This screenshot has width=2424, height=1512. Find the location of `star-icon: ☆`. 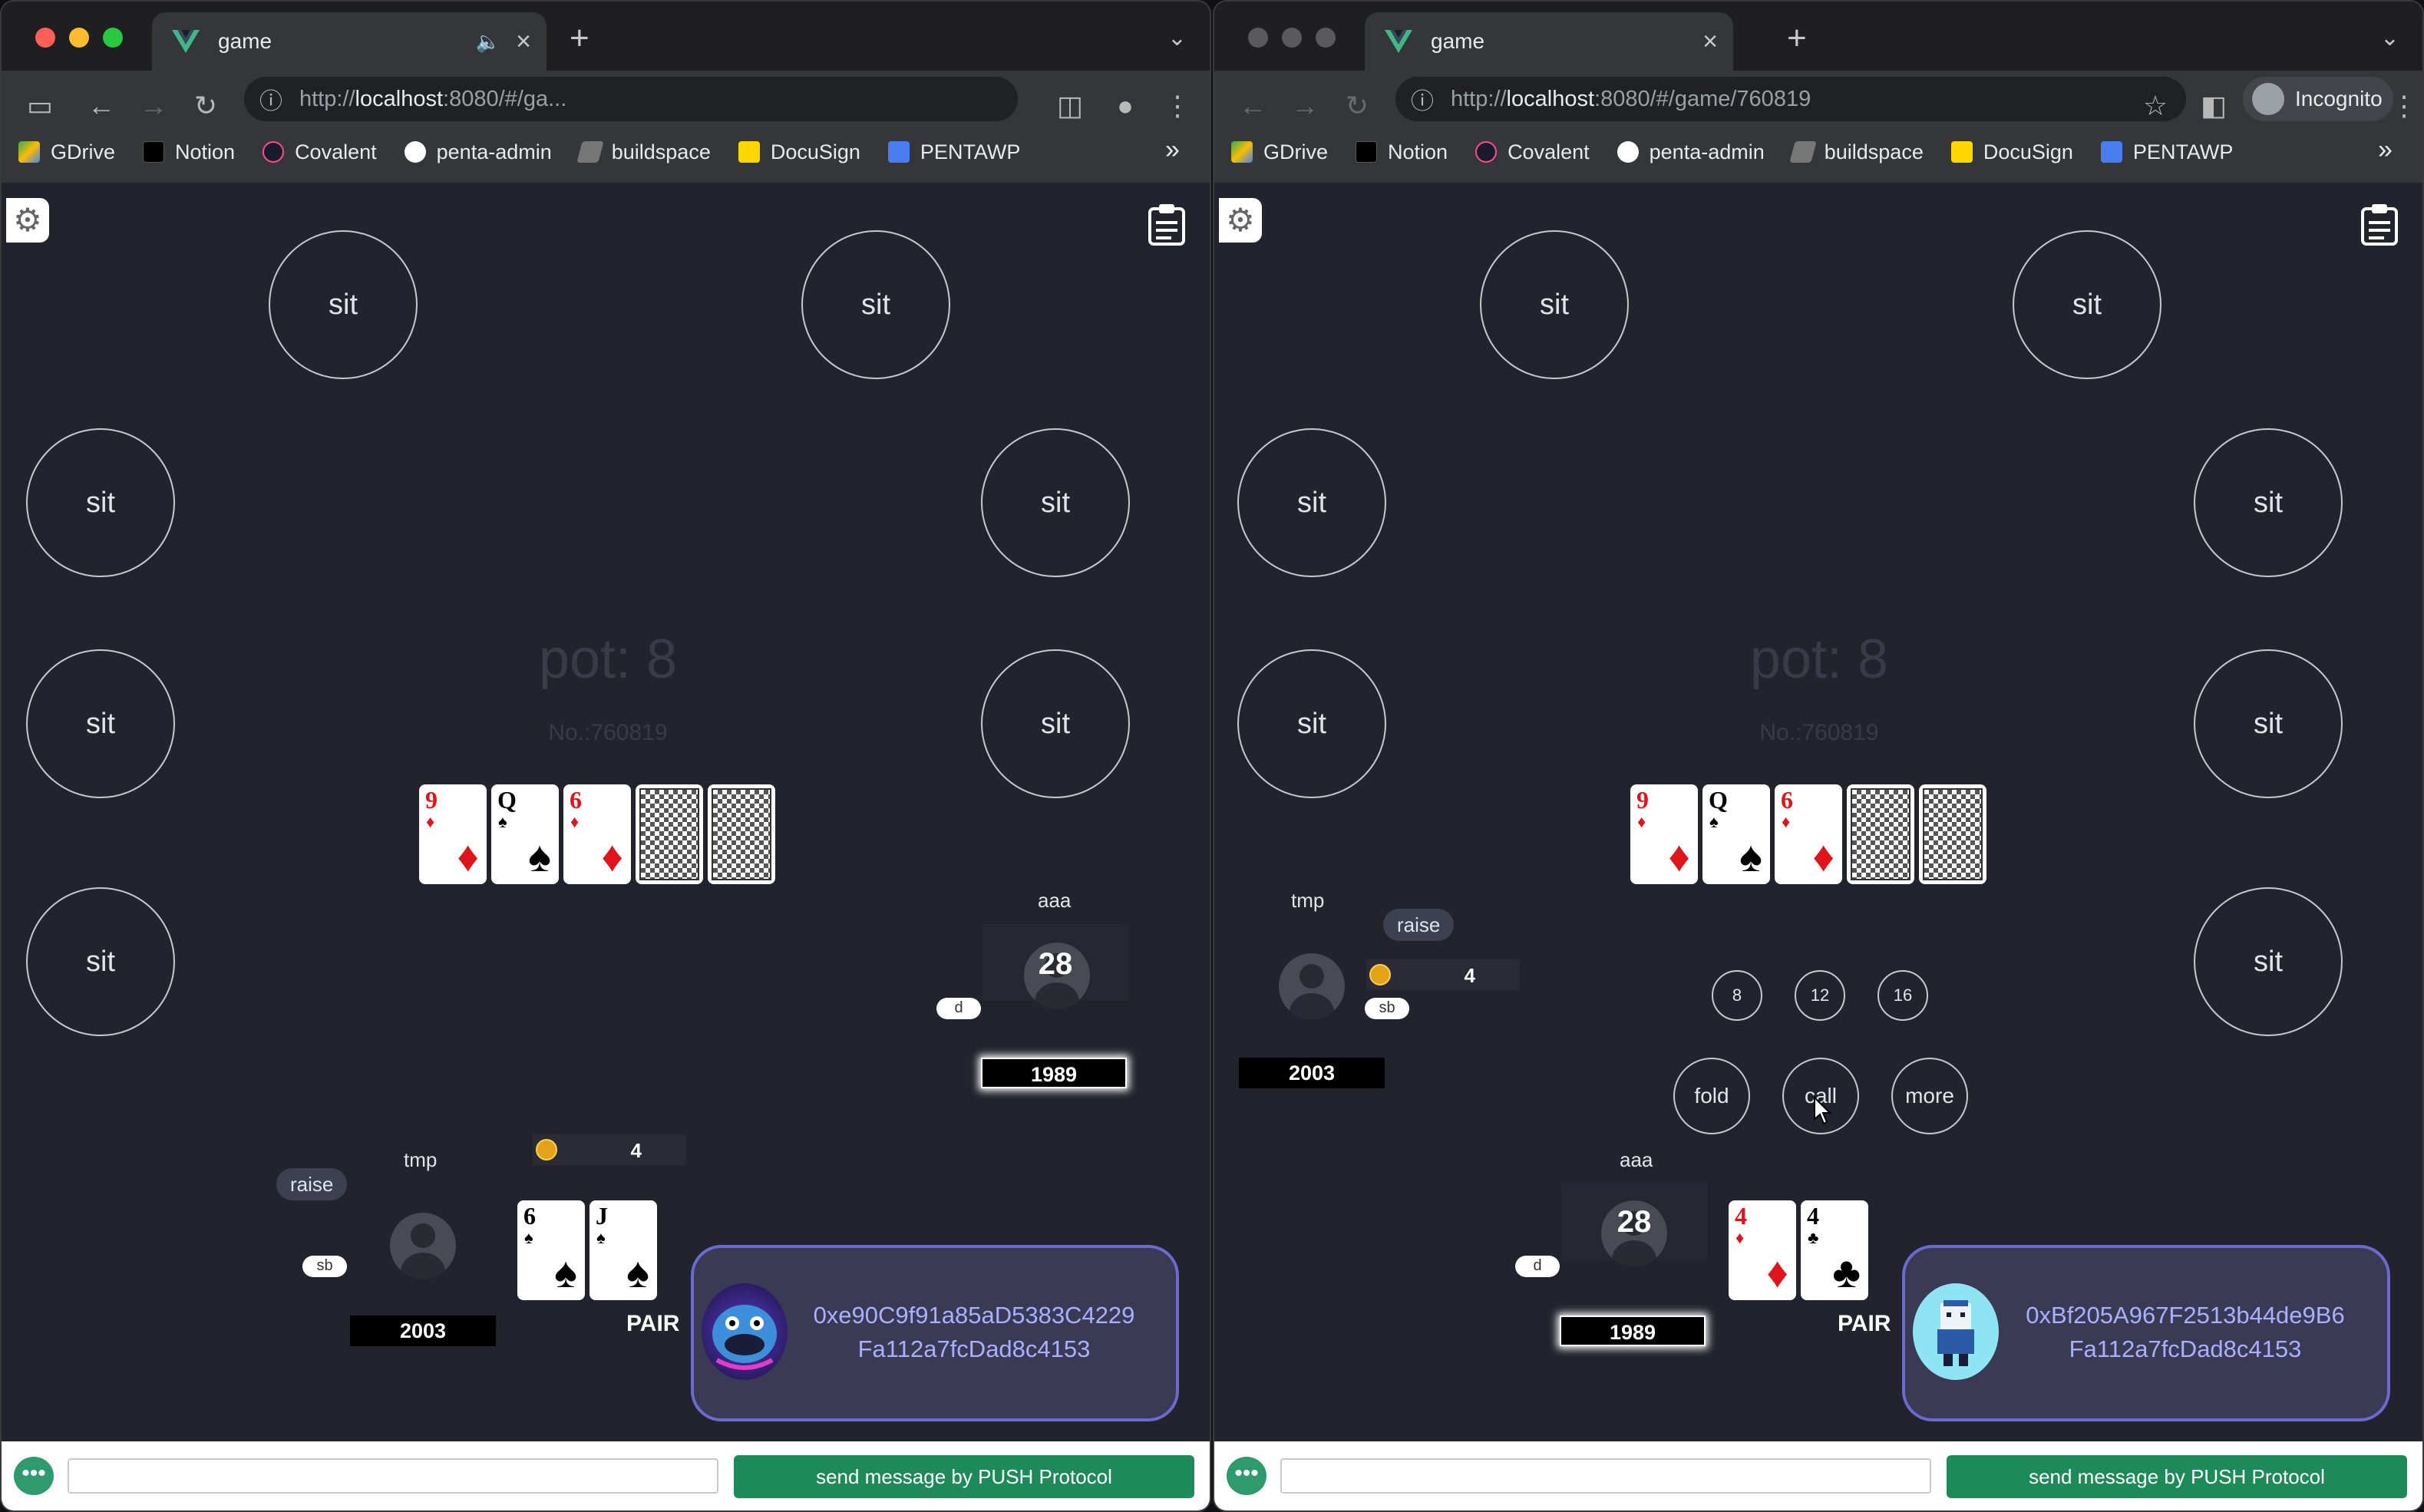

star-icon: ☆ is located at coordinates (2155, 106).